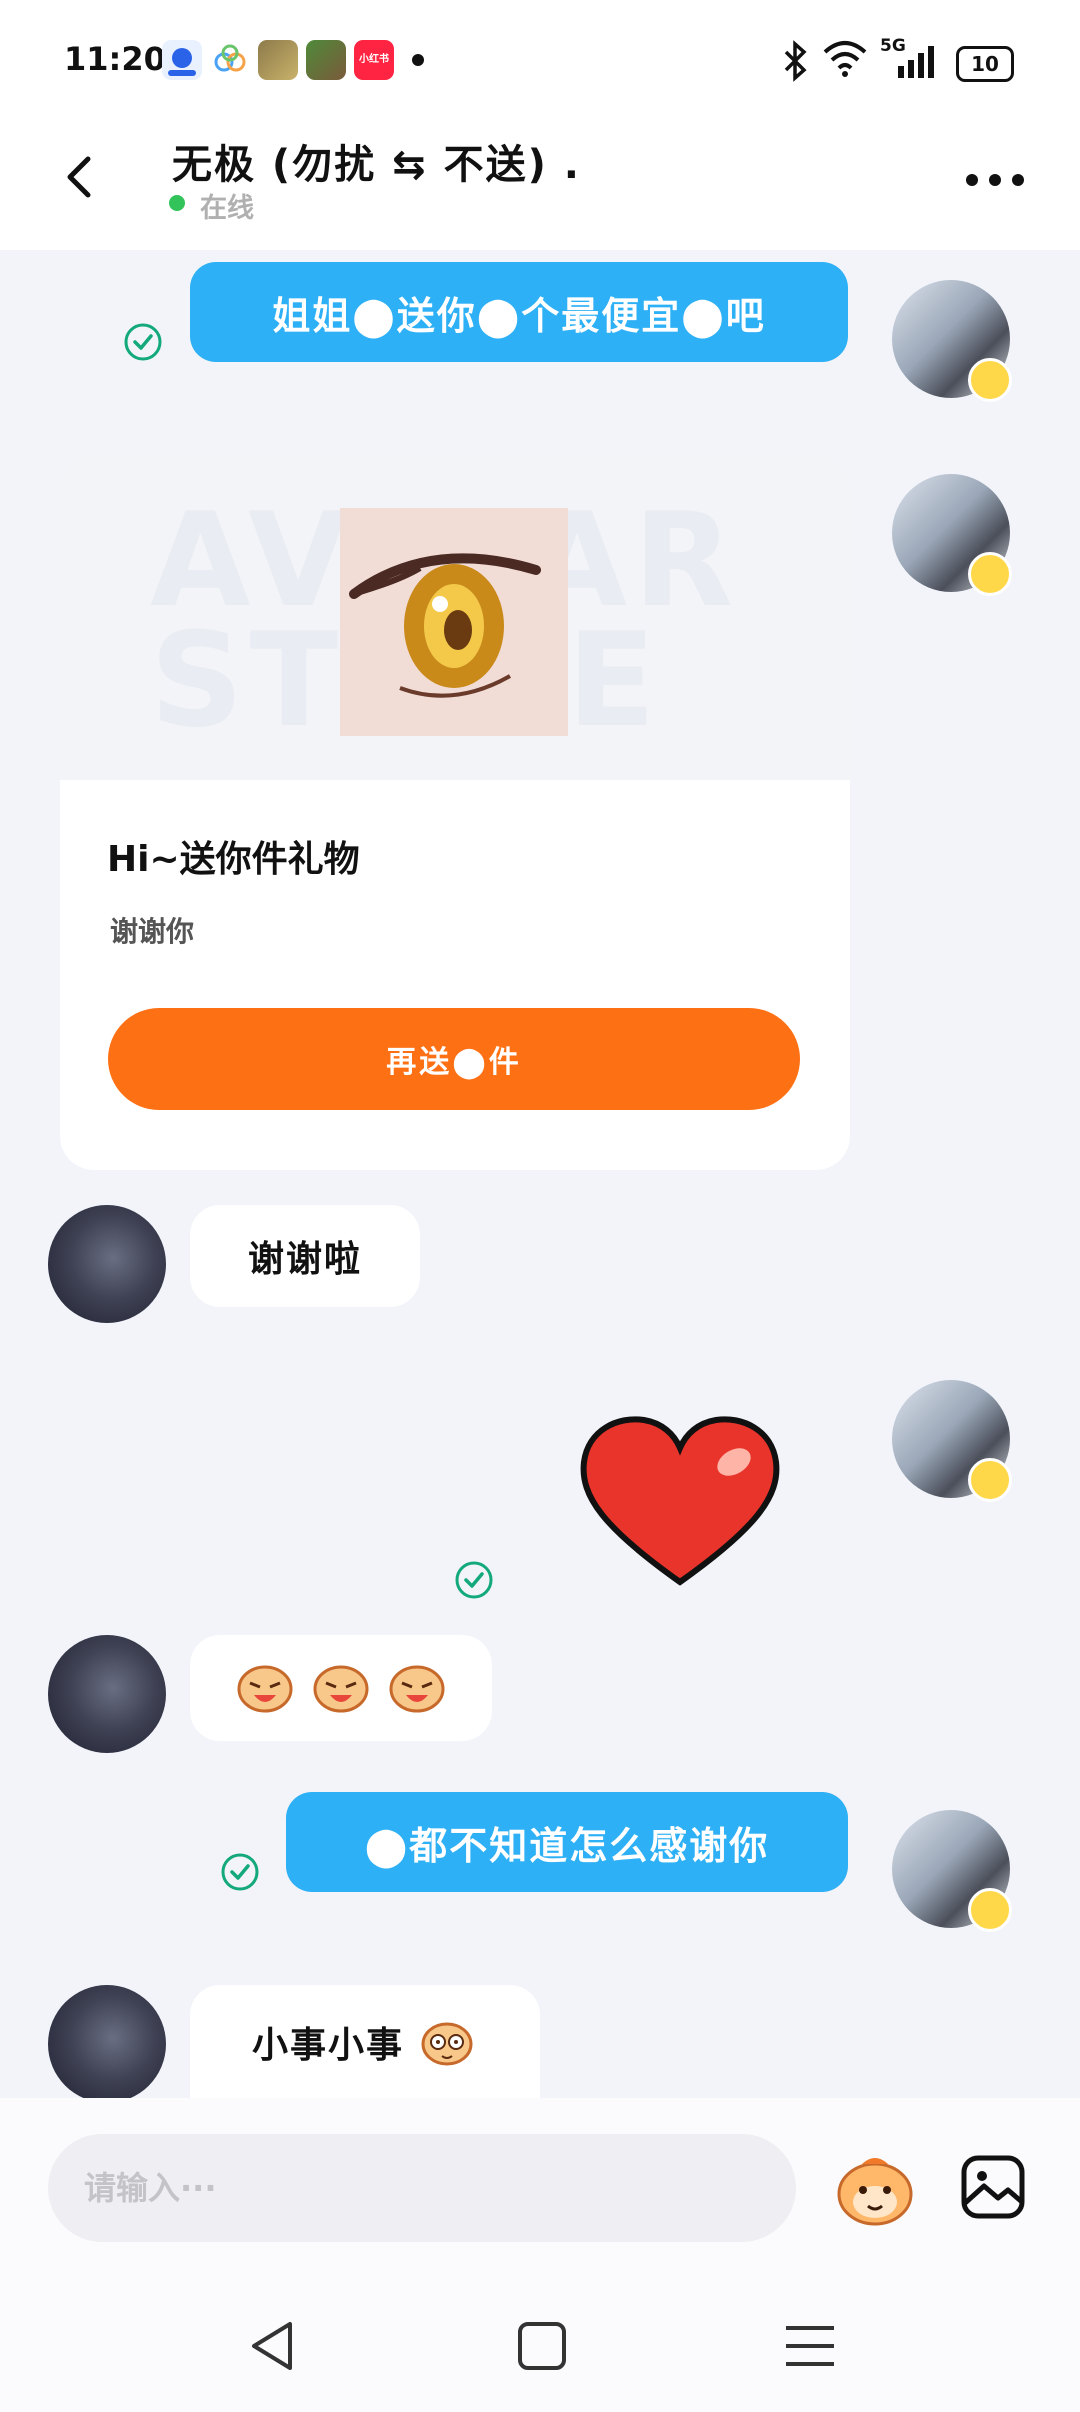  What do you see at coordinates (304, 1259) in the screenshot?
I see `message-text: 谢谢啦` at bounding box center [304, 1259].